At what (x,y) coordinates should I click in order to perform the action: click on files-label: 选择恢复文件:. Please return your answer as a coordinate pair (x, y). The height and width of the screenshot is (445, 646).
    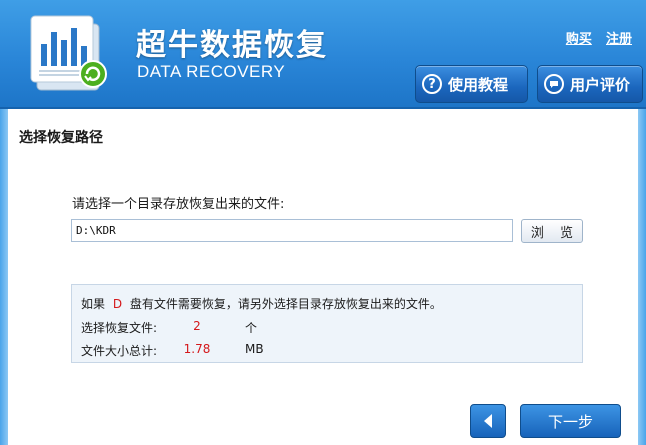
    Looking at the image, I should click on (119, 328).